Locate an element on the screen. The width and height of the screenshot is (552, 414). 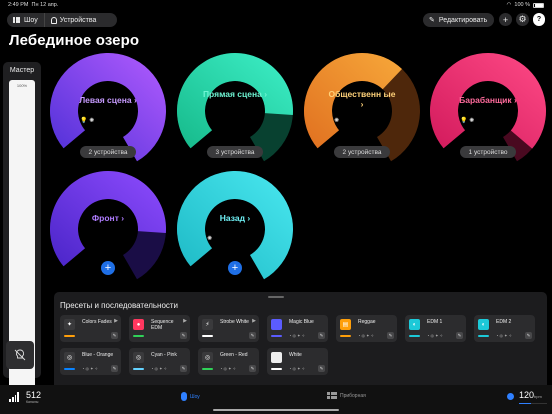
home-indicator is located at coordinates (276, 410).